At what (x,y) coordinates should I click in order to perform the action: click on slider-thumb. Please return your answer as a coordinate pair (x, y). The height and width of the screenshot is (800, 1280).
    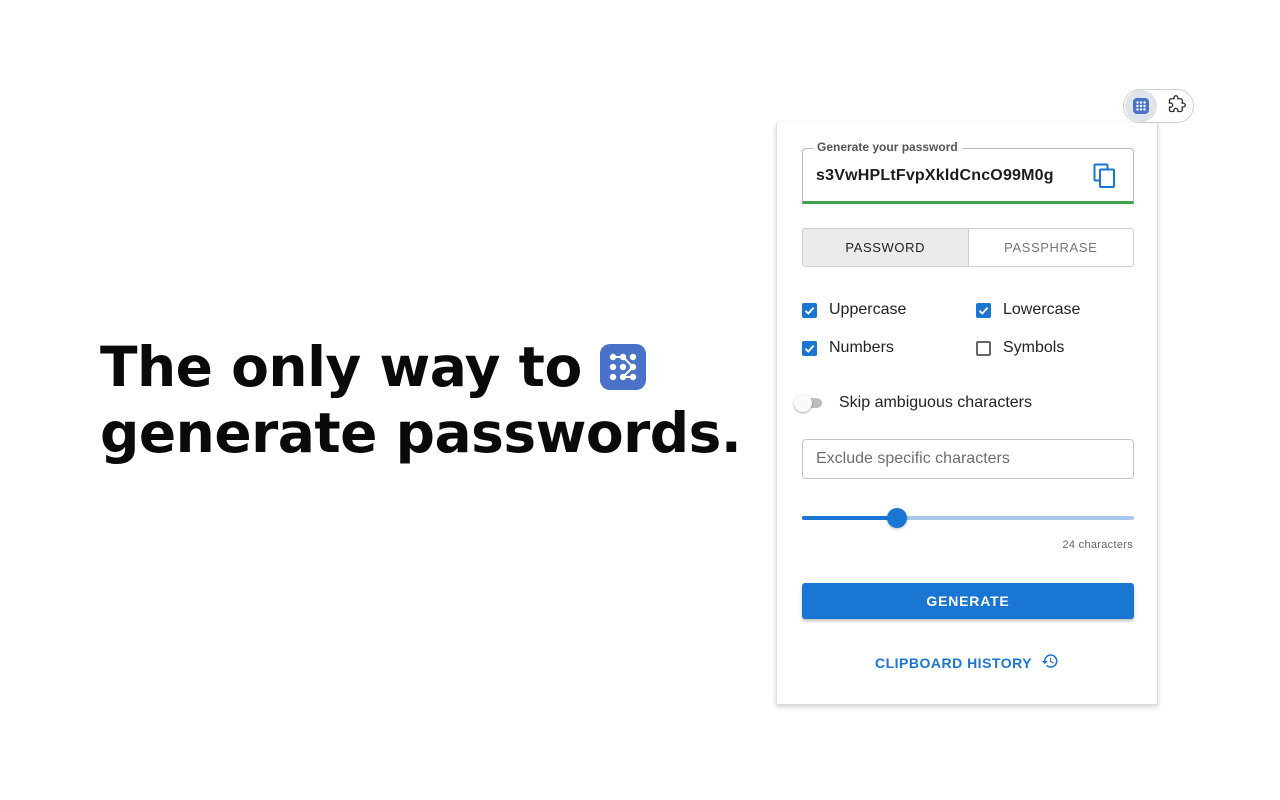
    Looking at the image, I should click on (896, 518).